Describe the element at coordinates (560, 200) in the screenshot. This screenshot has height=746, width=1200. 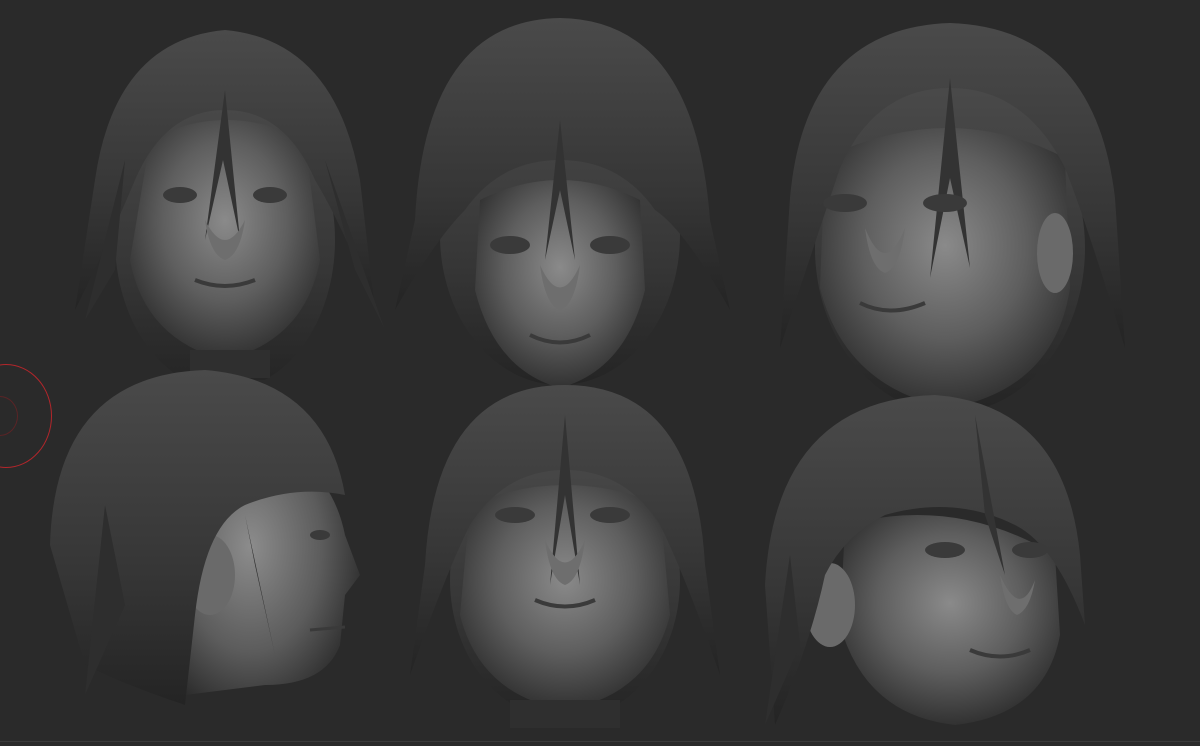
I see `head-sculpt-front-low-angle` at that location.